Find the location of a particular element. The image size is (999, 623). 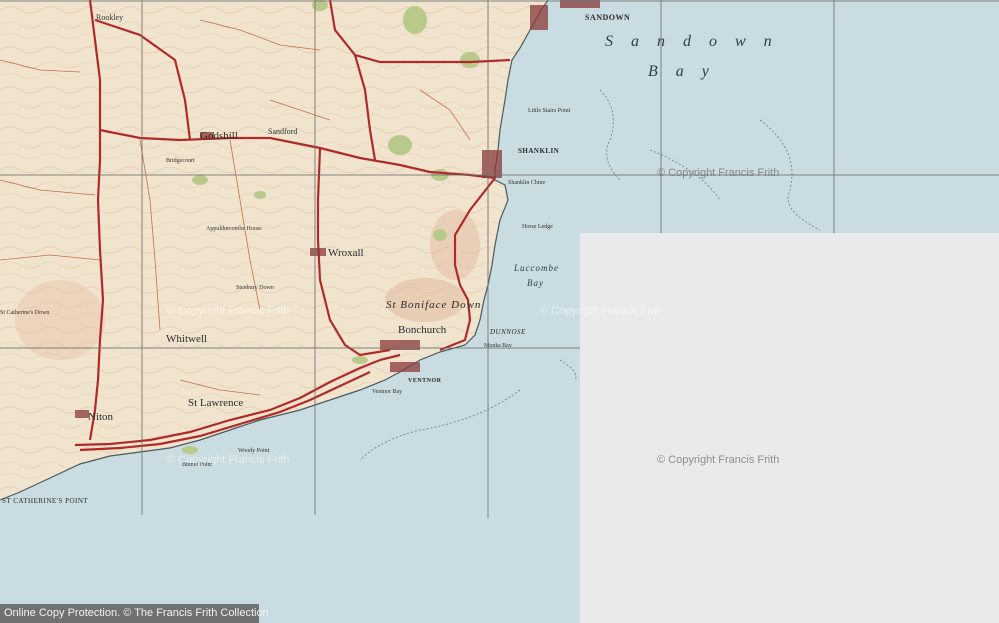

label-bonchurch: Bonchurch is located at coordinates (422, 330).